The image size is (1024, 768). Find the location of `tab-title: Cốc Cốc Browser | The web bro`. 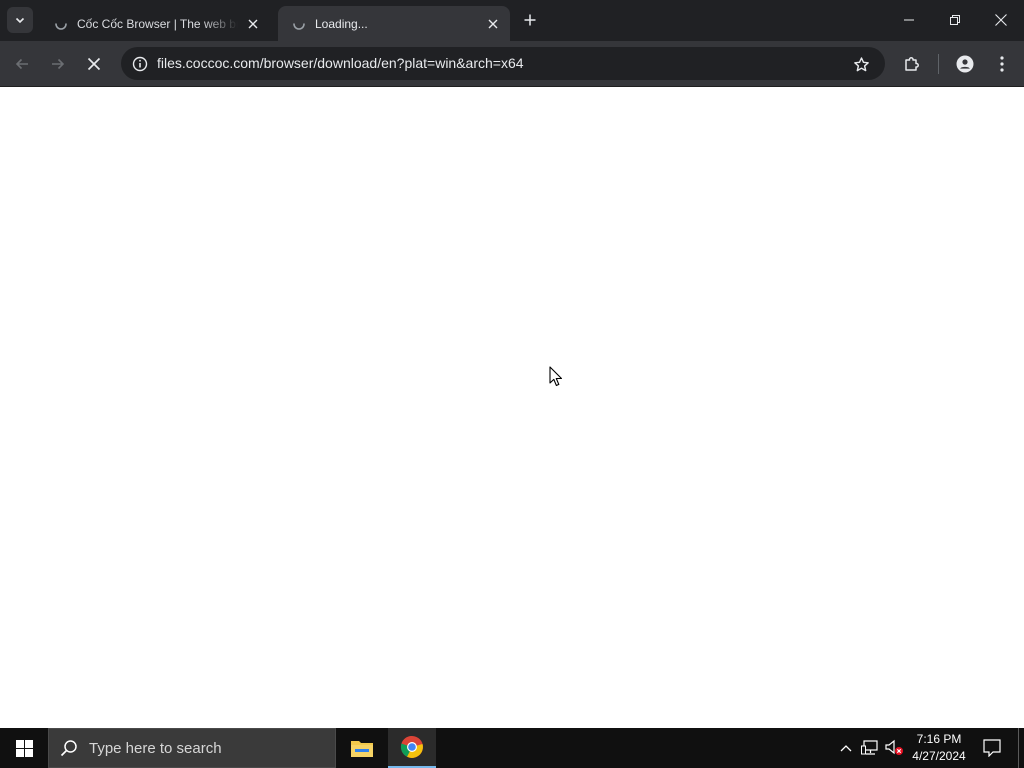

tab-title: Cốc Cốc Browser | The web bro is located at coordinates (157, 23).